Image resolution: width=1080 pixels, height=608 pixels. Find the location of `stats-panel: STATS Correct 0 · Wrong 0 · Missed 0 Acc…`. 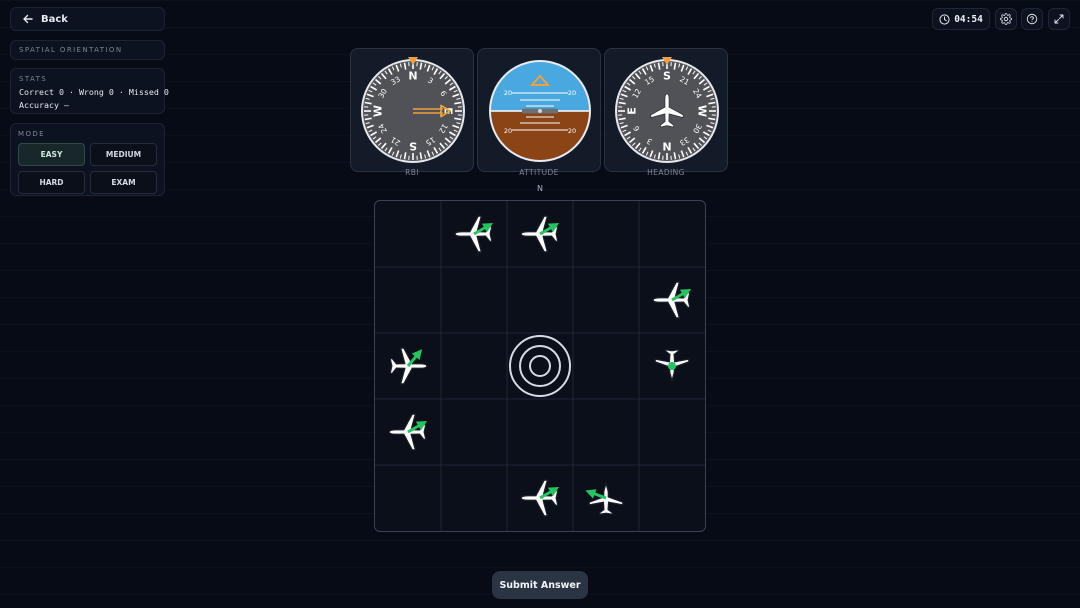

stats-panel: STATS Correct 0 · Wrong 0 · Missed 0 Acc… is located at coordinates (89, 91).